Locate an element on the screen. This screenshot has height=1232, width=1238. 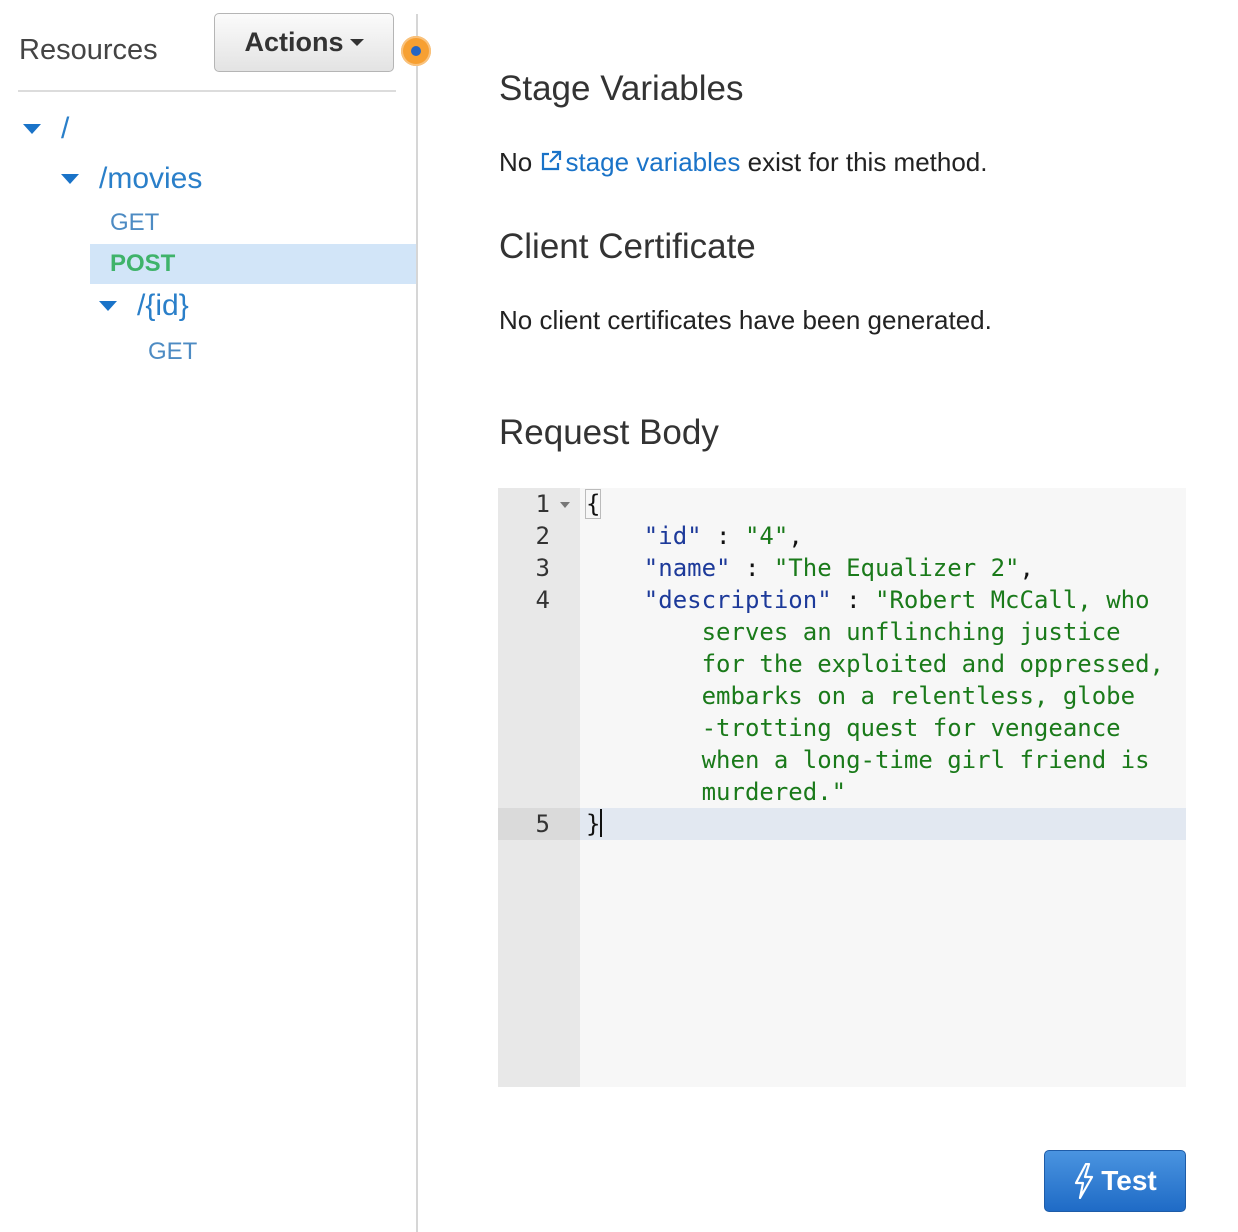
resize-handle-icon is located at coordinates (416, 51).